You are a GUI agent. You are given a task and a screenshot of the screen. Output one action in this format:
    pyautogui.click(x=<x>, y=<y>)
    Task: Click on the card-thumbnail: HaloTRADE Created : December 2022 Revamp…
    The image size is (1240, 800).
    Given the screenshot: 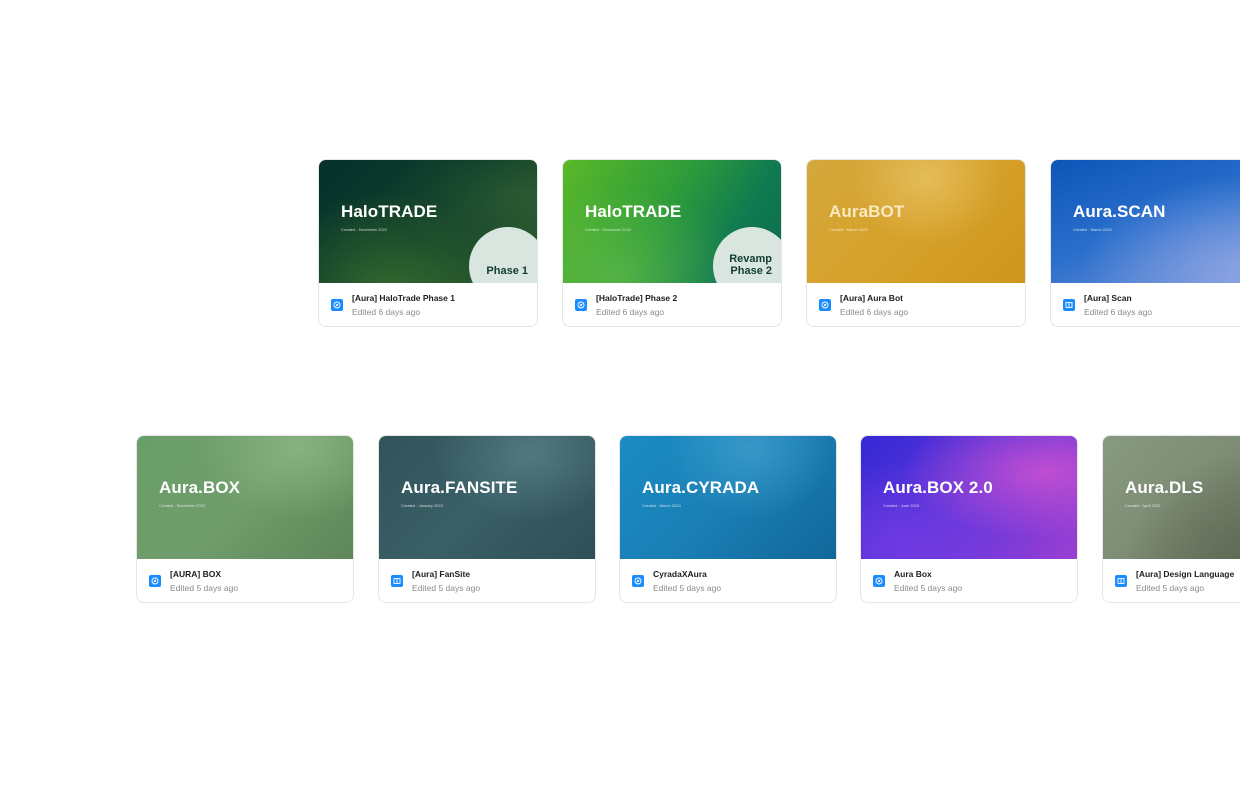 What is the action you would take?
    pyautogui.click(x=672, y=221)
    